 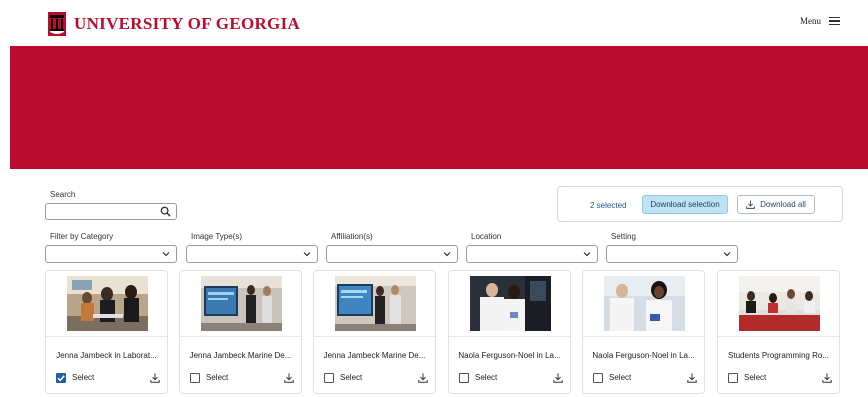 What do you see at coordinates (216, 236) in the screenshot?
I see `filter-label: Image Type(s)` at bounding box center [216, 236].